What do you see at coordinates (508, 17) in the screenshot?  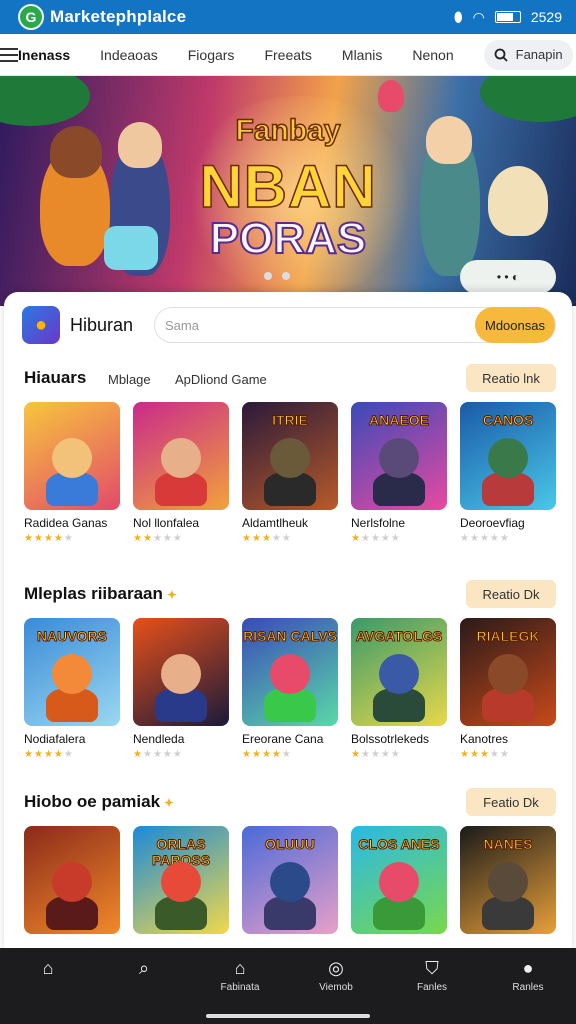 I see `status-icons: ⬮ ◠ 2529` at bounding box center [508, 17].